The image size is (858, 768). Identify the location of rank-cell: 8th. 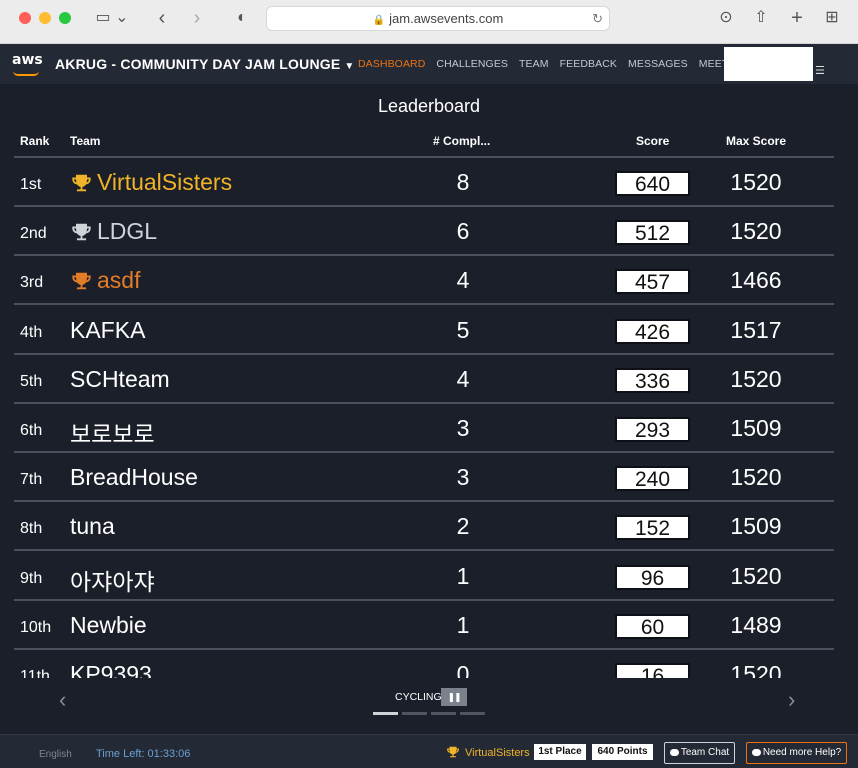
(31, 529).